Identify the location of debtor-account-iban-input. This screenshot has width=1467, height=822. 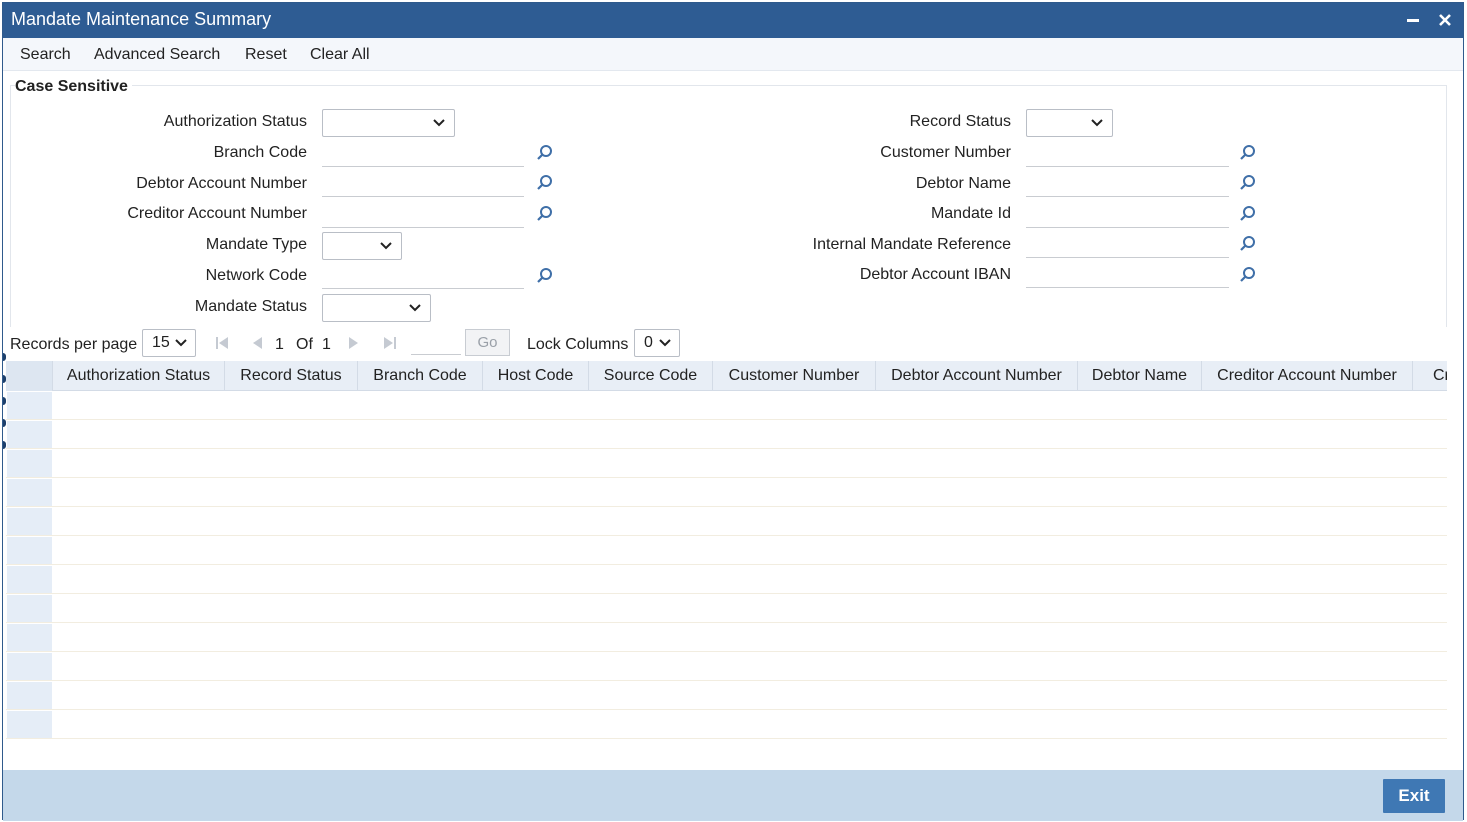
(1127, 275).